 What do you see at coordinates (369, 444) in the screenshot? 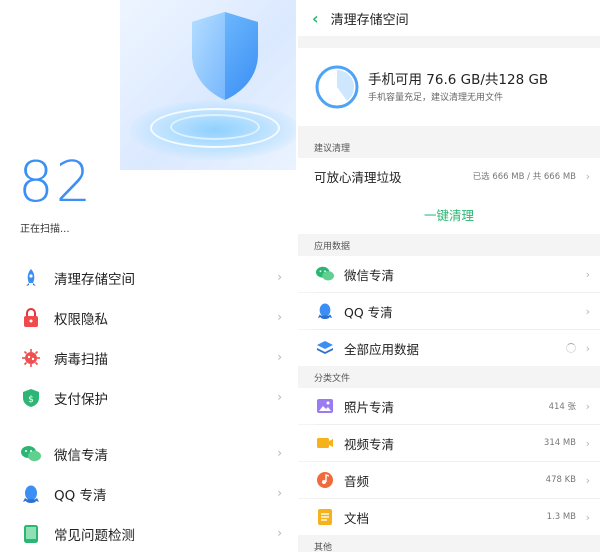
I see `file-row-label: 视频专清` at bounding box center [369, 444].